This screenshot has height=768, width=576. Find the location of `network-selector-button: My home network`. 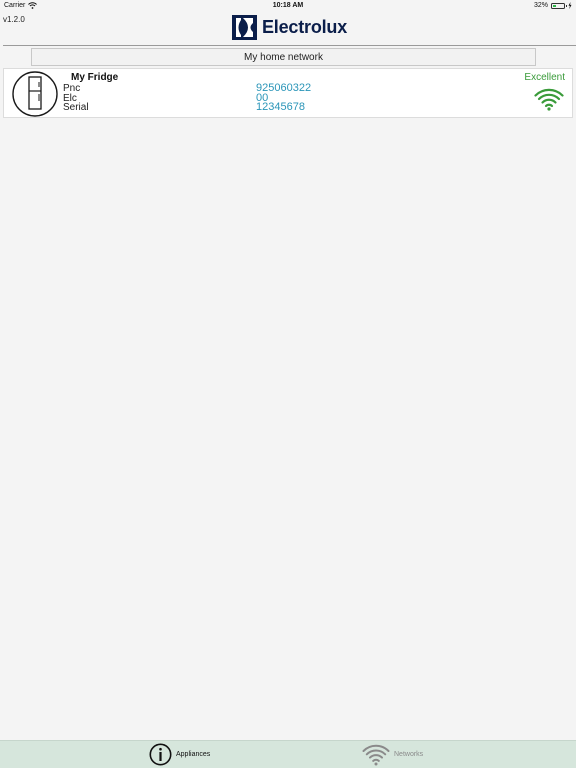

network-selector-button: My home network is located at coordinates (283, 57).